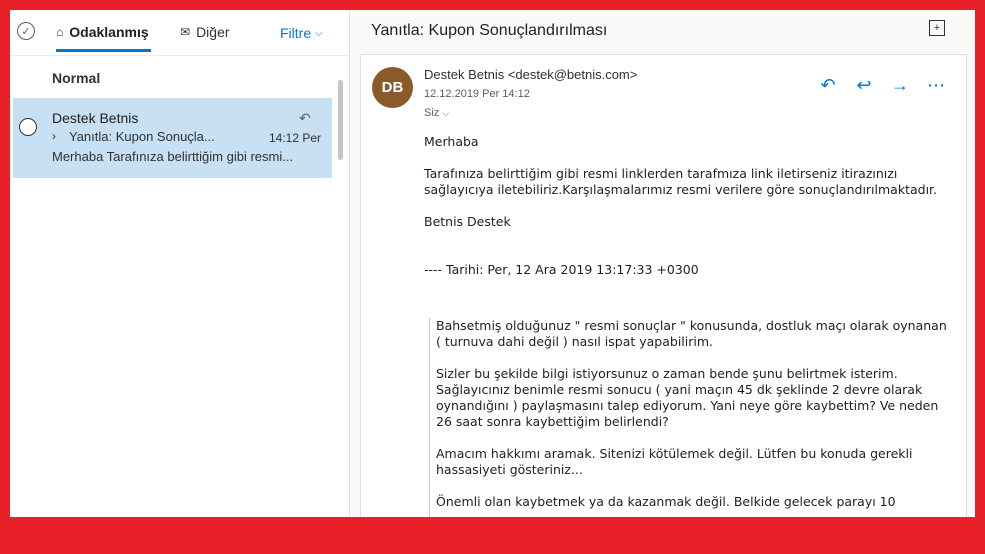 The height and width of the screenshot is (554, 985). Describe the element at coordinates (296, 33) in the screenshot. I see `filter-label: Filtre` at that location.